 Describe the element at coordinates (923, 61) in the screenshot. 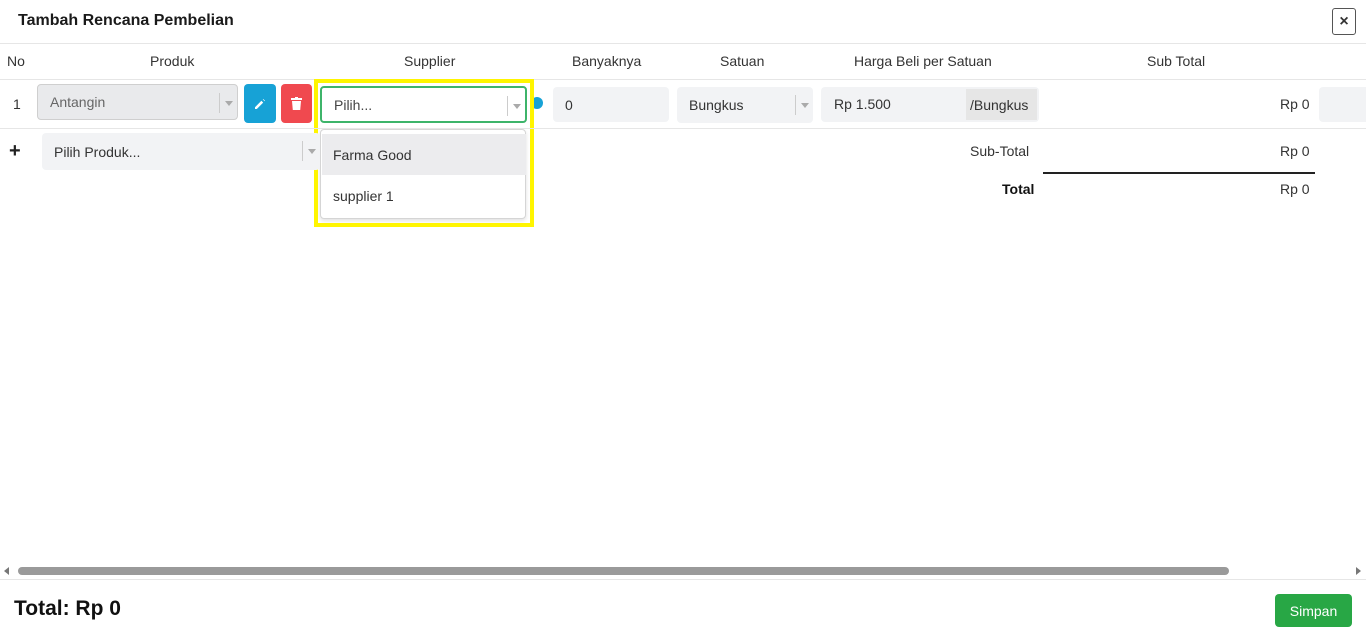

I see `column-header-harga: Harga Beli per Satuan` at that location.